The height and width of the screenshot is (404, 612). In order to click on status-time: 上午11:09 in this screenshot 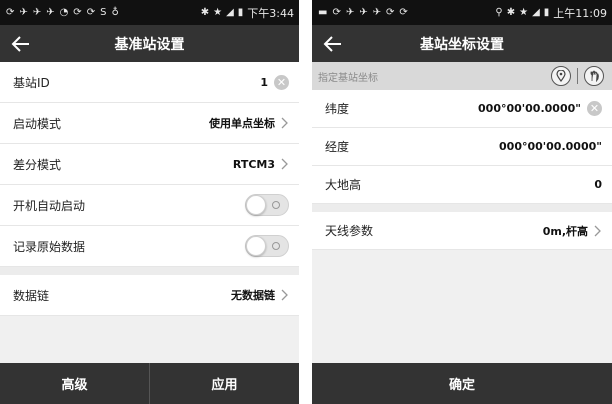, I will do `click(580, 13)`.